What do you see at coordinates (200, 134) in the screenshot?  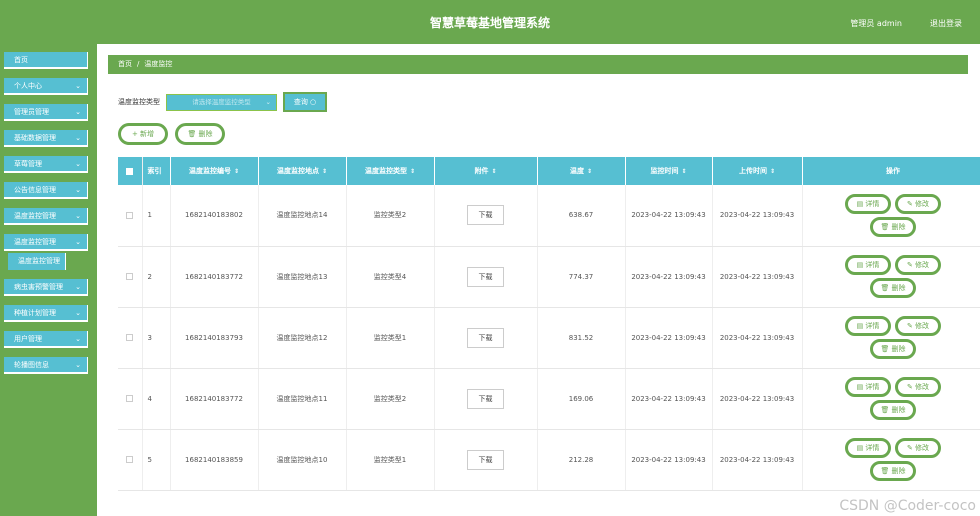 I see `delete-button: 🗑 删除` at bounding box center [200, 134].